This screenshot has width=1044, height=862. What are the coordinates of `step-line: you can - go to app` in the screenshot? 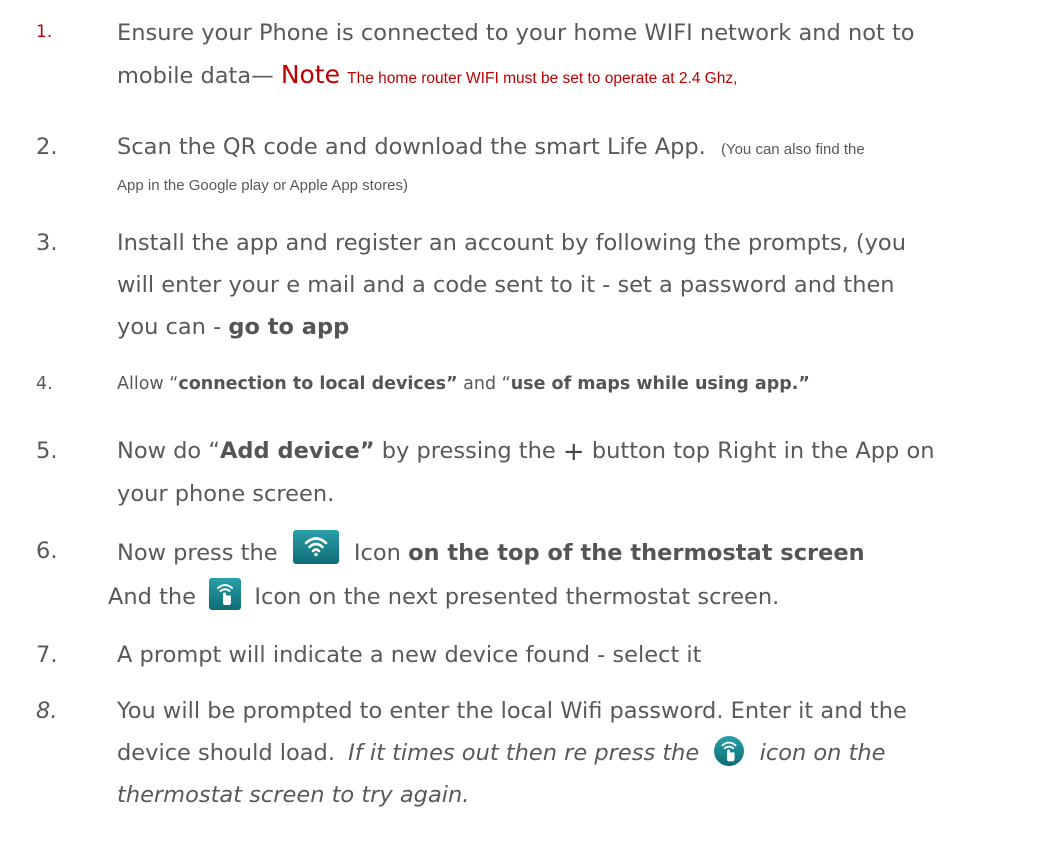 It's located at (573, 327).